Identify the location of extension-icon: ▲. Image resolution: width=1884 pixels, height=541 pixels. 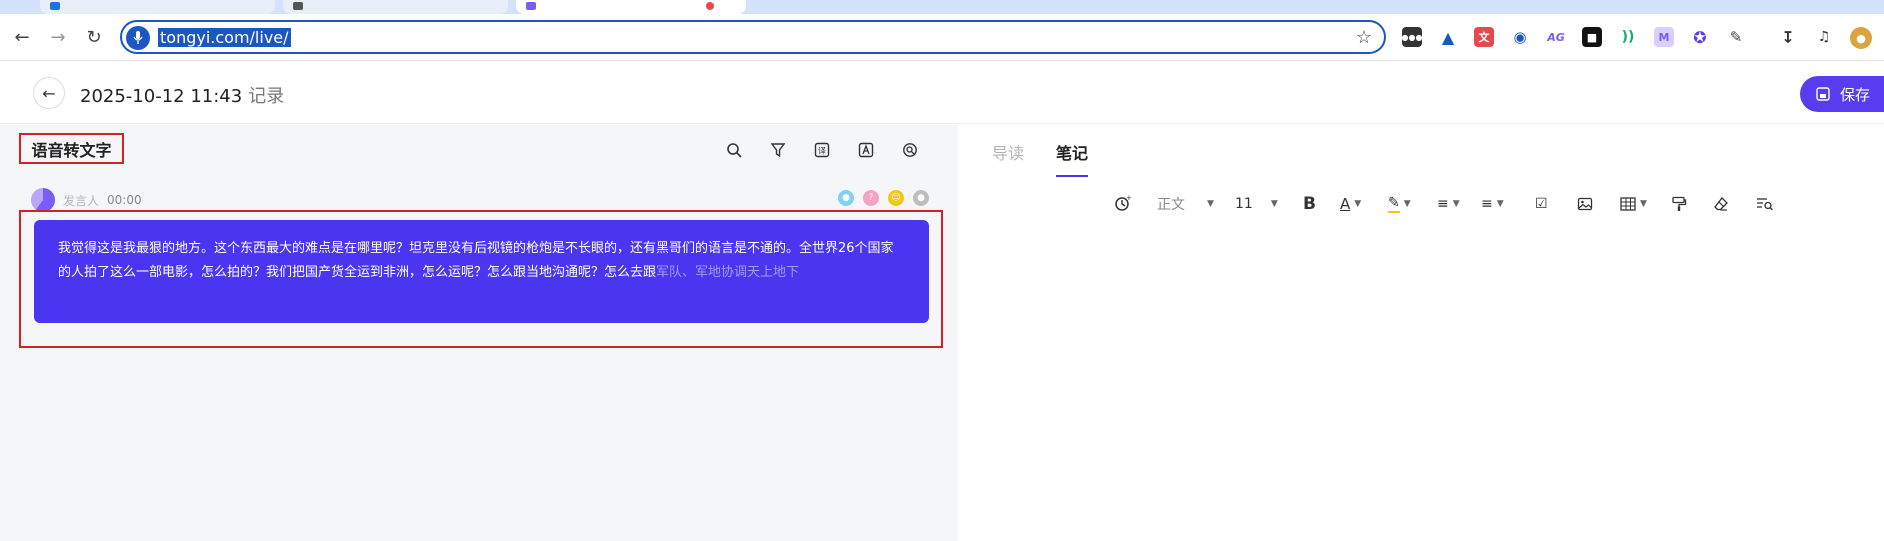
(1448, 37).